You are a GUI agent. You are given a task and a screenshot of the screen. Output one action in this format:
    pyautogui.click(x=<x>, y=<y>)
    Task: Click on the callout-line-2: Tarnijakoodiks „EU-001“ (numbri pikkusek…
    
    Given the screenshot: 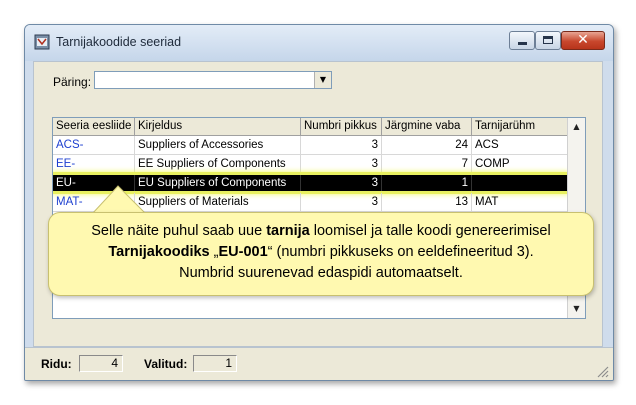 What is the action you would take?
    pyautogui.click(x=321, y=252)
    